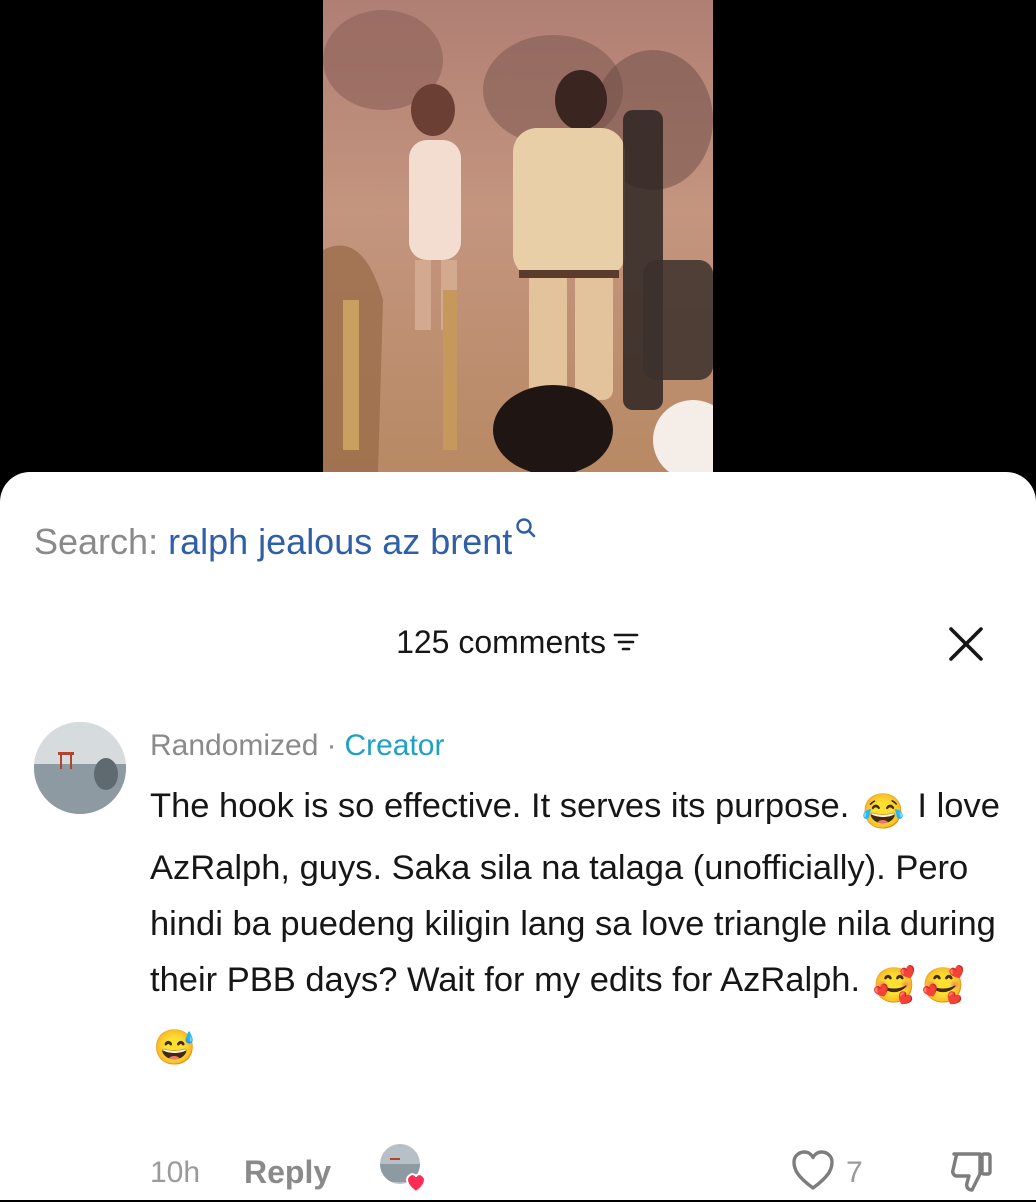  Describe the element at coordinates (883, 812) in the screenshot. I see `laughing-emoji-icon: 😂` at that location.